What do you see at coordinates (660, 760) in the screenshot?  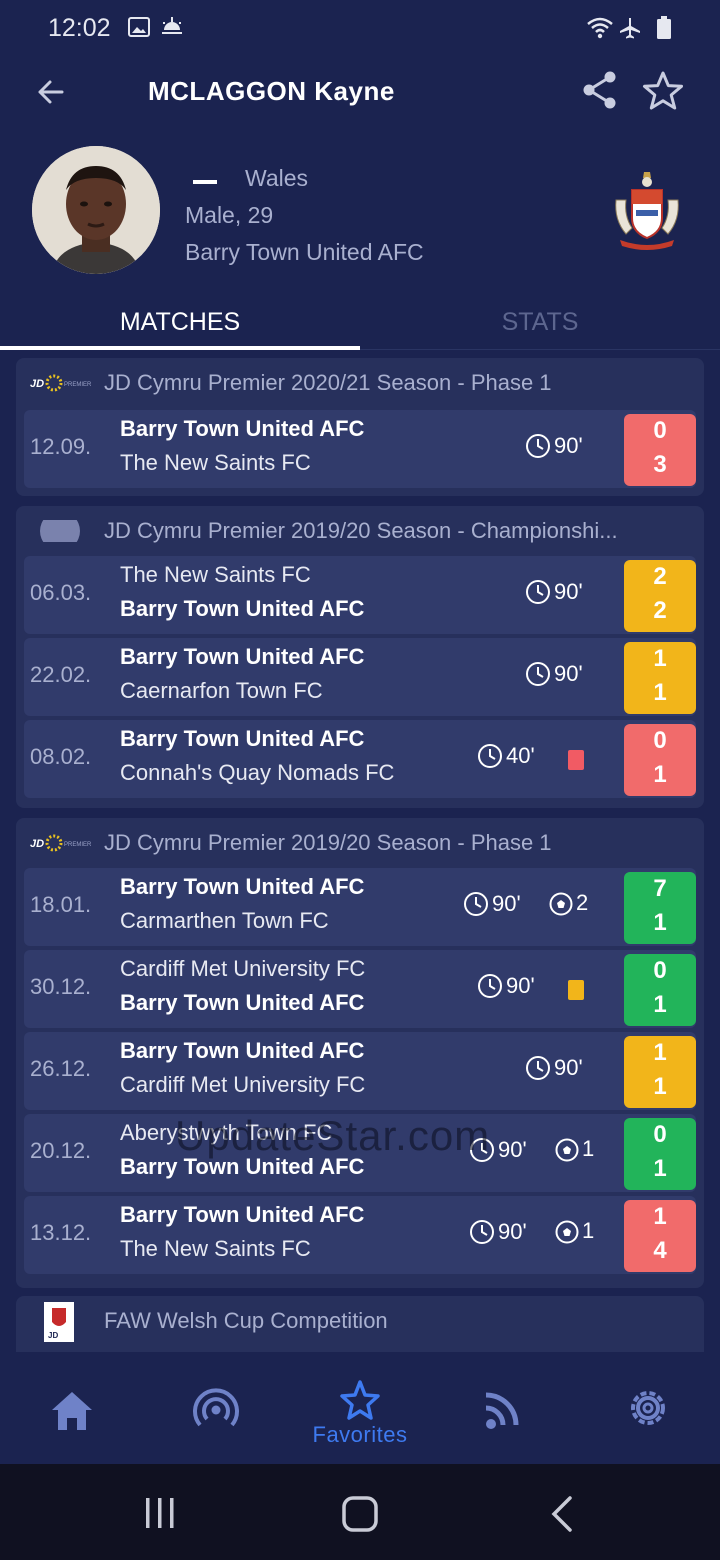 I see `score-badge: 01` at bounding box center [660, 760].